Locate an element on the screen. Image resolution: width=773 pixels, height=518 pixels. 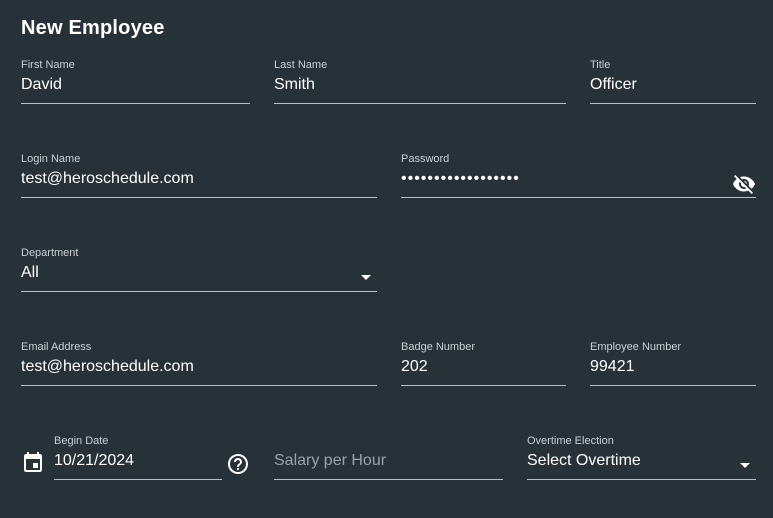
department-value: All is located at coordinates (30, 272).